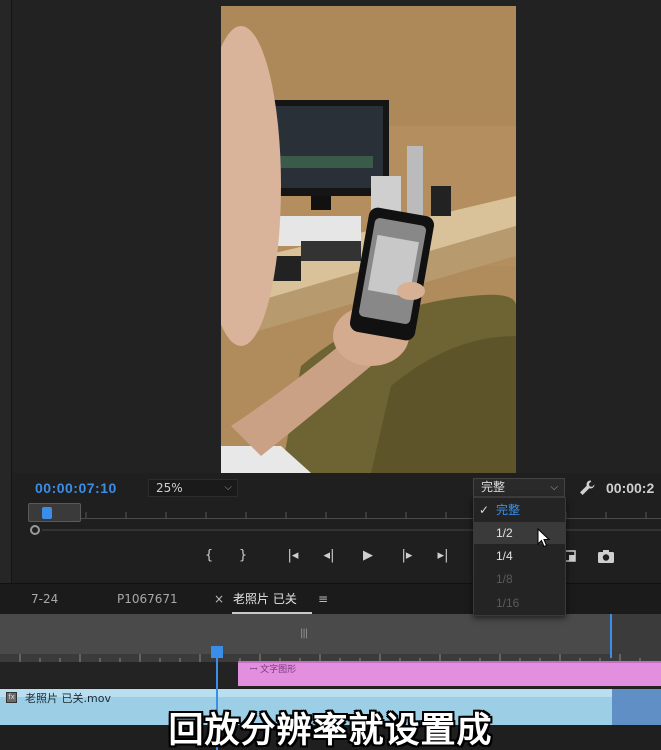  I want to click on camera-icon, so click(606, 556).